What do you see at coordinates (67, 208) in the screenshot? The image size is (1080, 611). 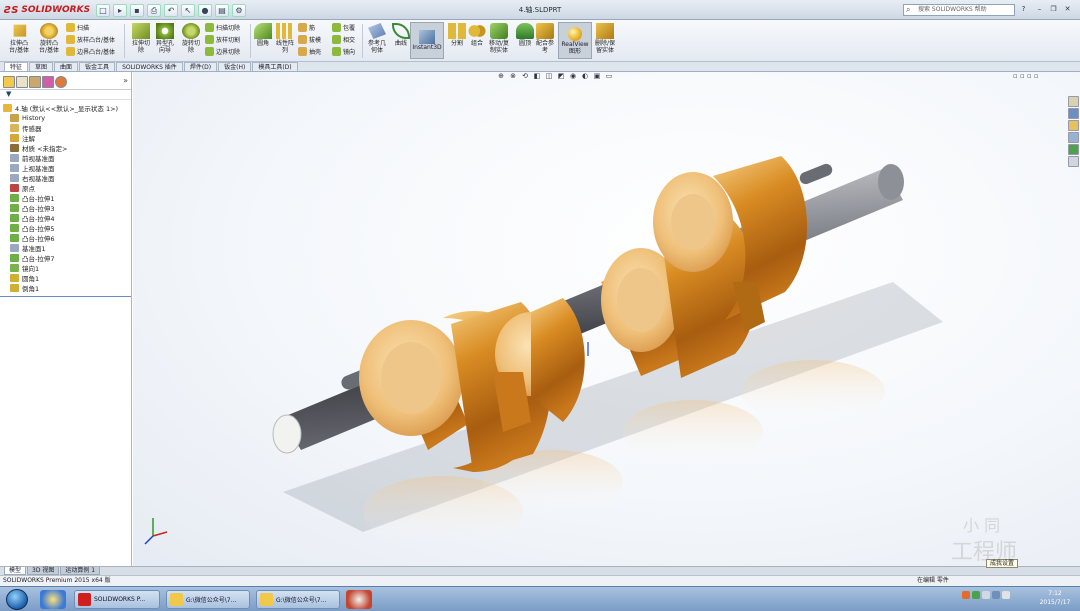 I see `tree-item: 凸台-拉伸3` at bounding box center [67, 208].